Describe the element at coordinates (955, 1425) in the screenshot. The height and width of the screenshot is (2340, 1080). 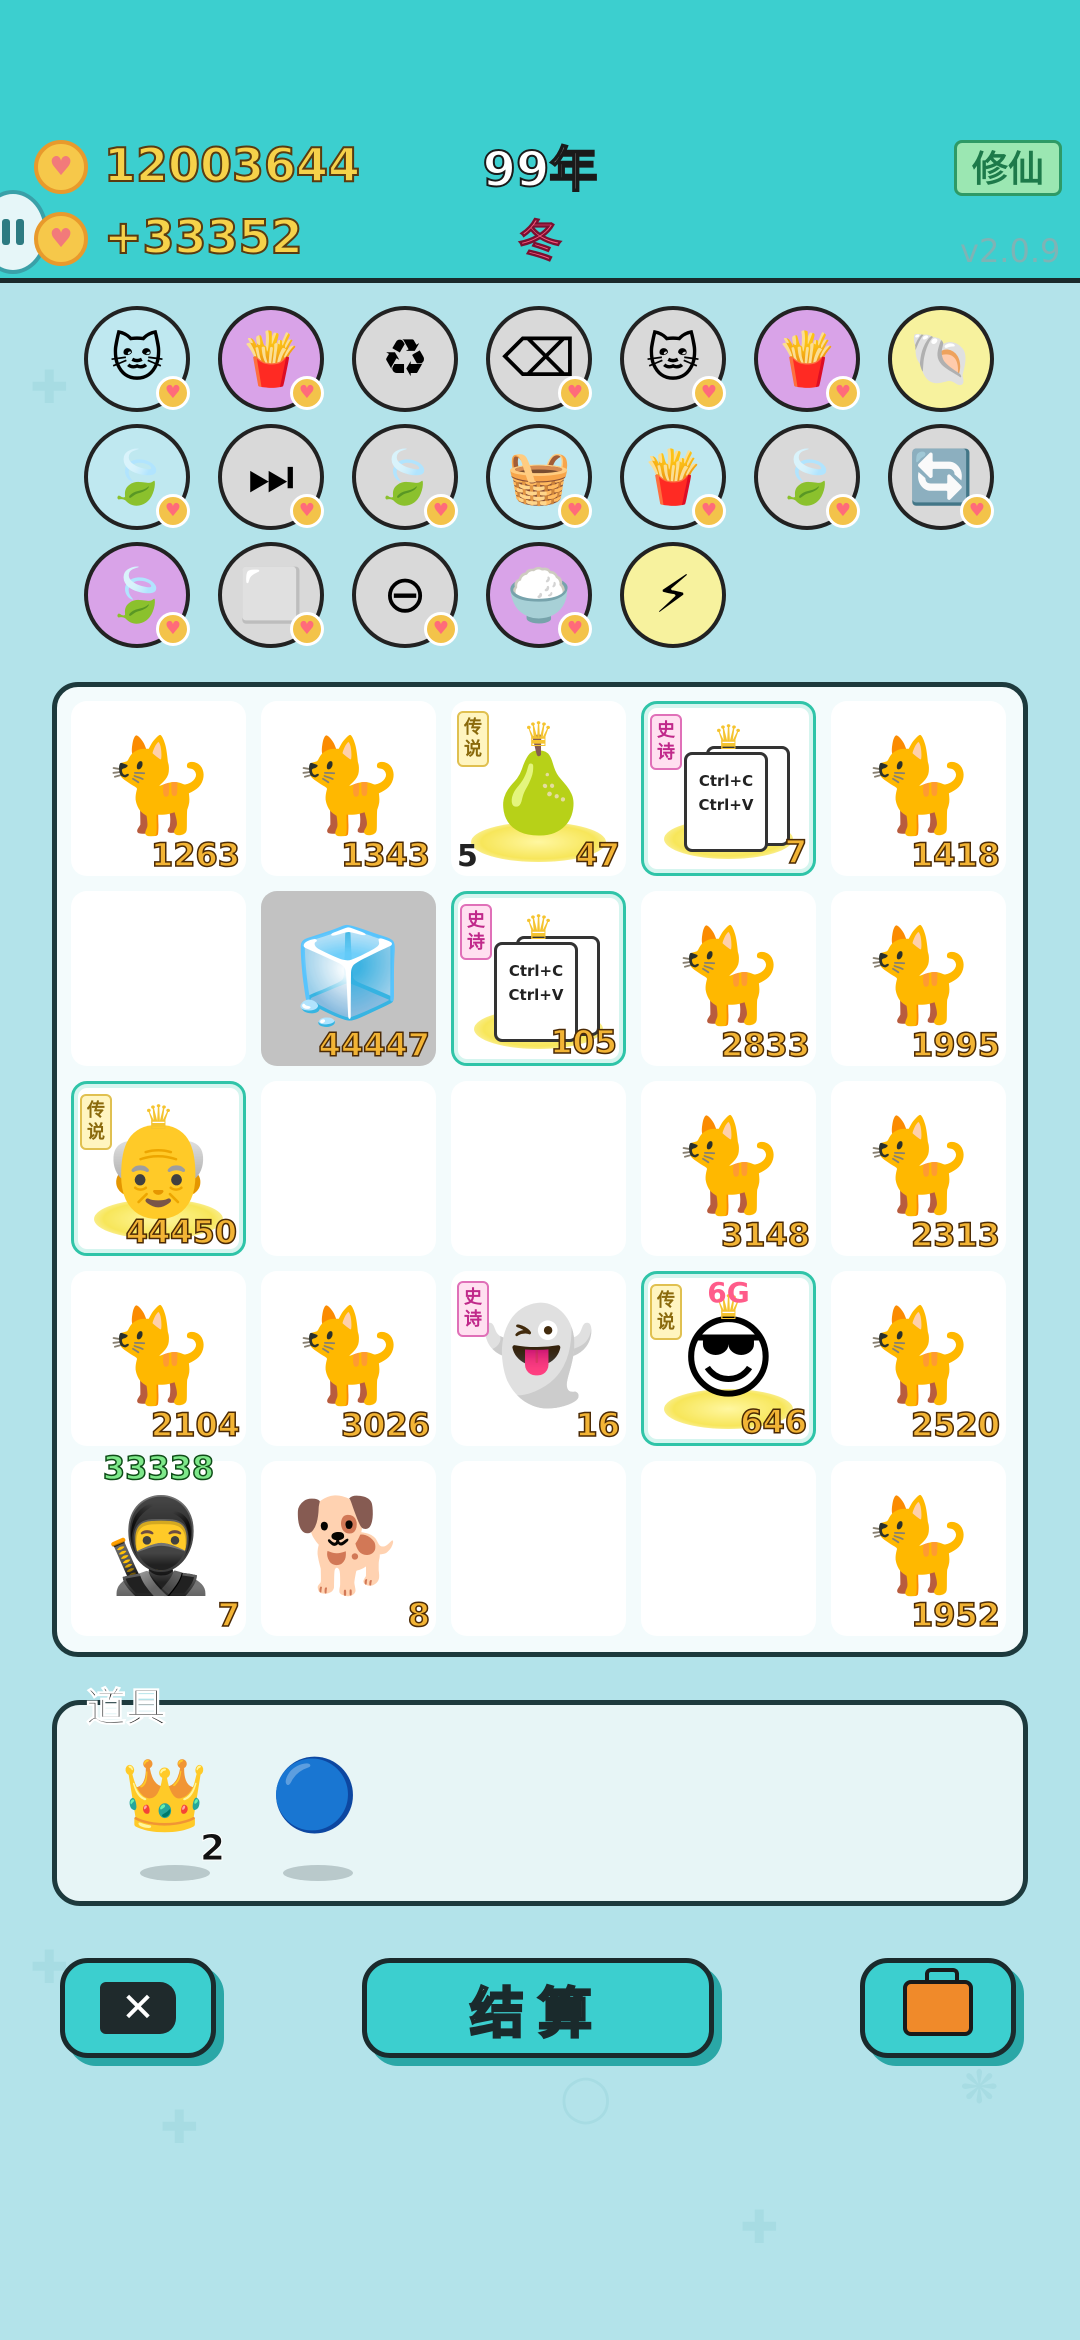
I see `tile-value: 2520` at that location.